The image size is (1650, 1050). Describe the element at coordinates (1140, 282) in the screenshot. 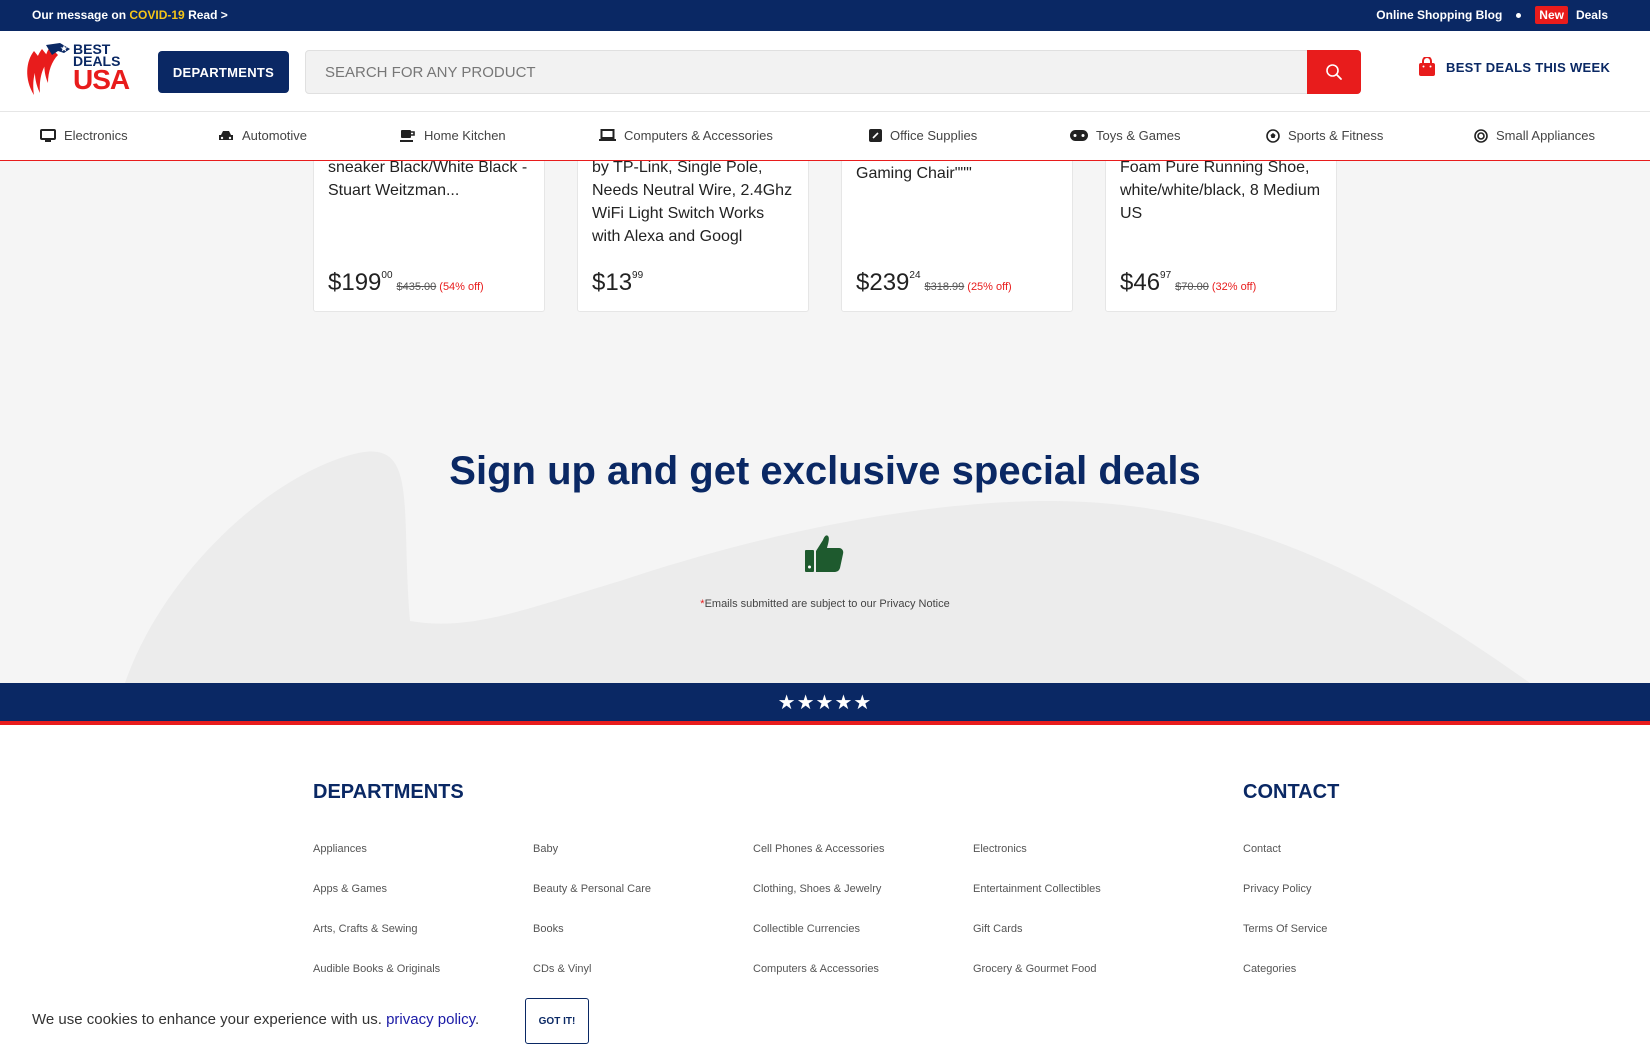

I see `price-dollars: $46` at that location.